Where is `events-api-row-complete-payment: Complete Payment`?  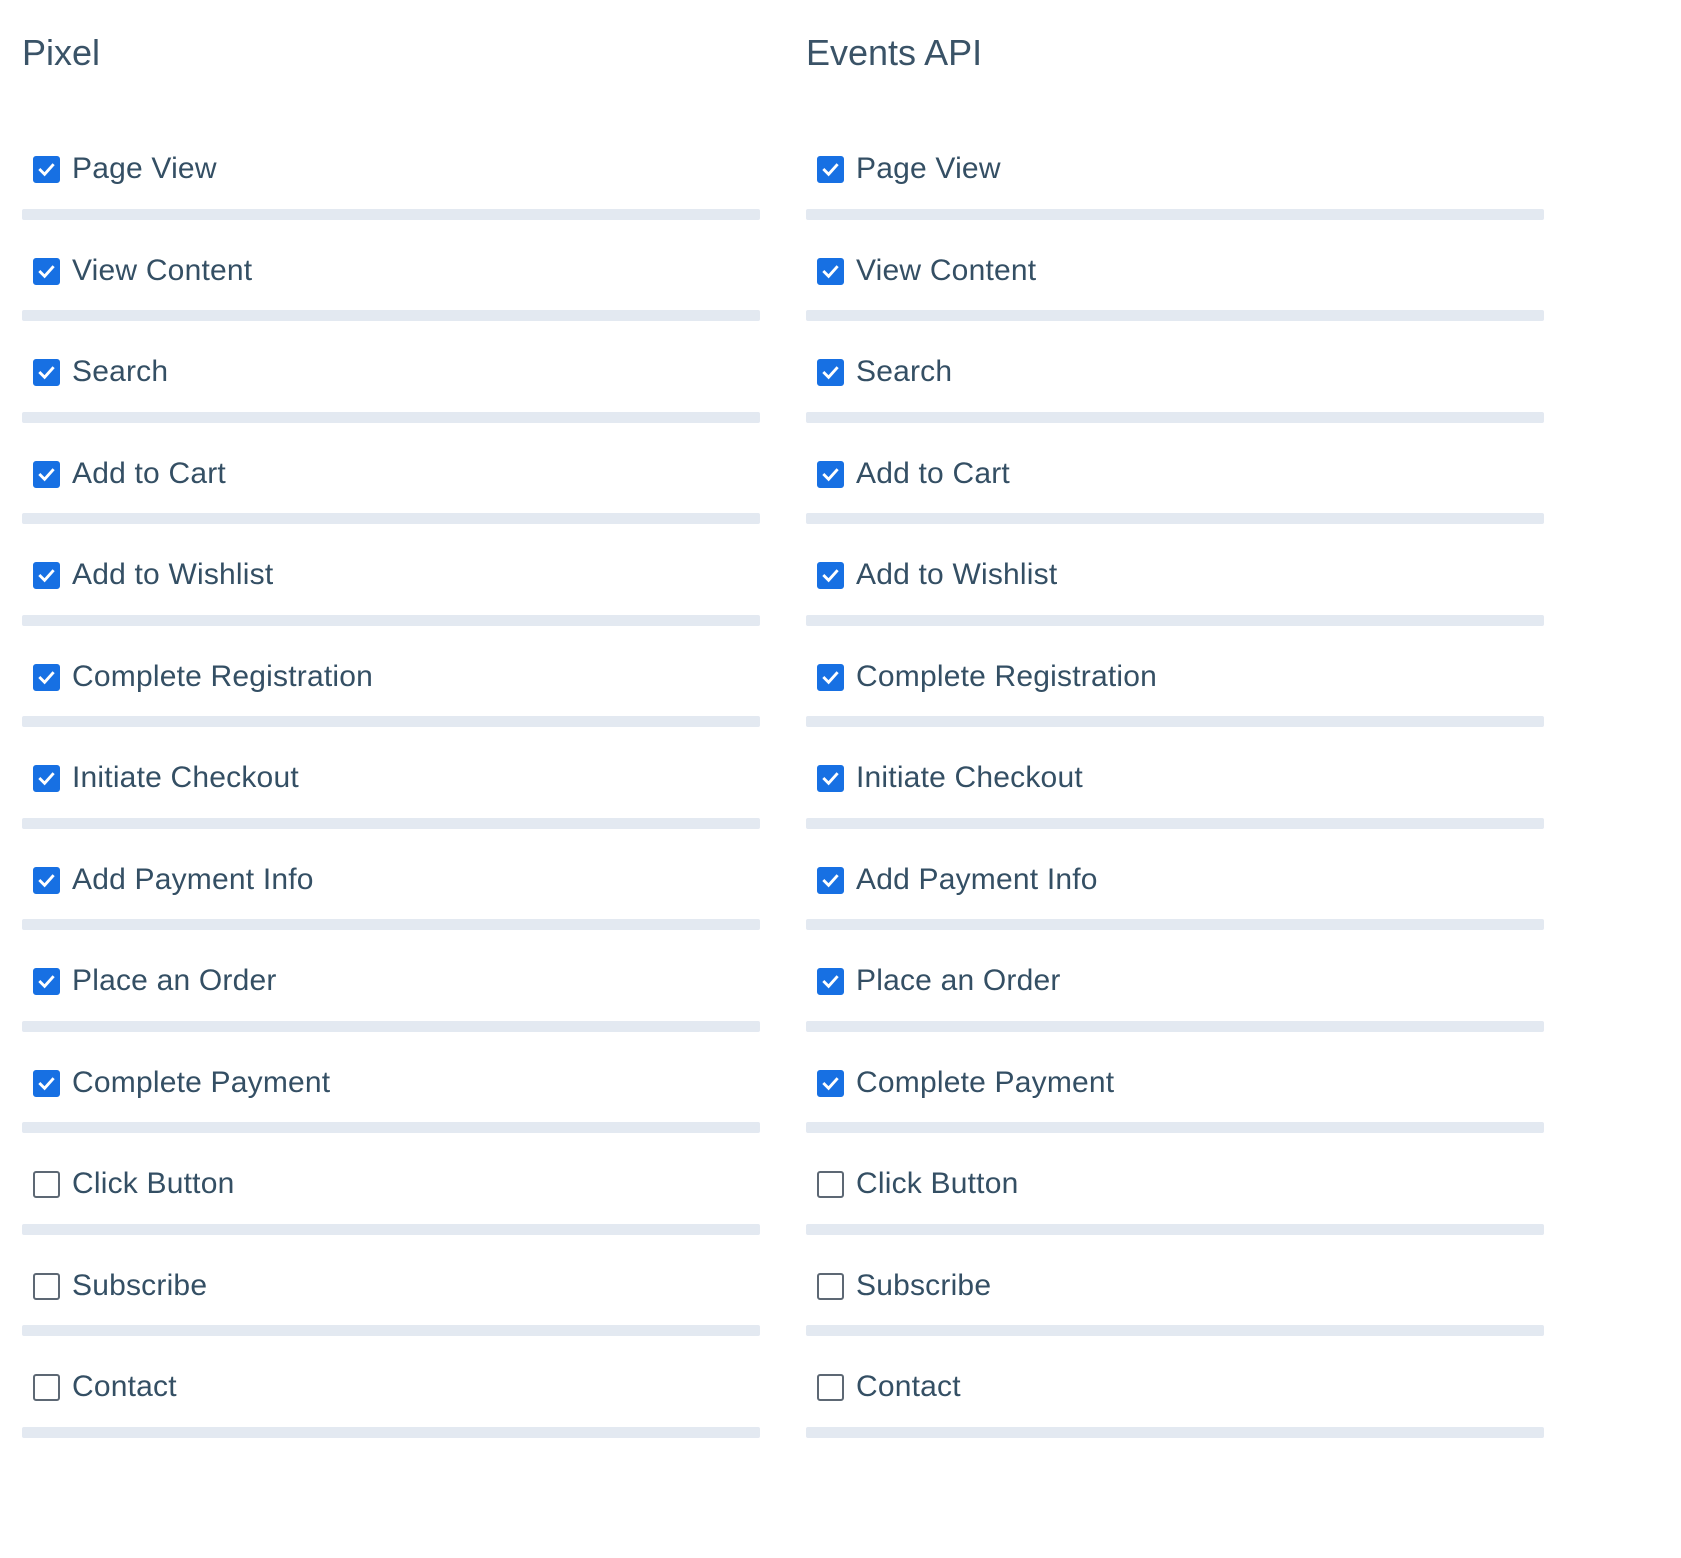 events-api-row-complete-payment: Complete Payment is located at coordinates (1175, 1083).